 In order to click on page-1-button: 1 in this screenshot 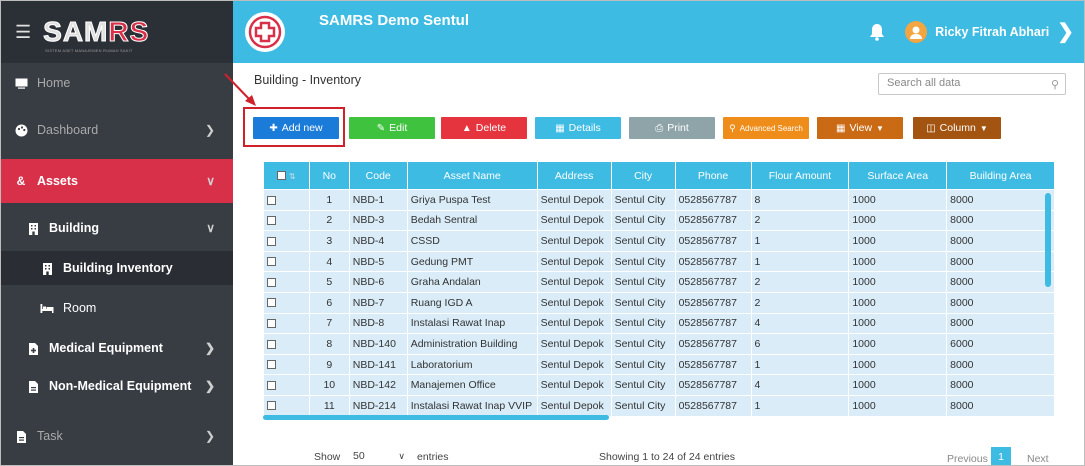, I will do `click(1001, 456)`.